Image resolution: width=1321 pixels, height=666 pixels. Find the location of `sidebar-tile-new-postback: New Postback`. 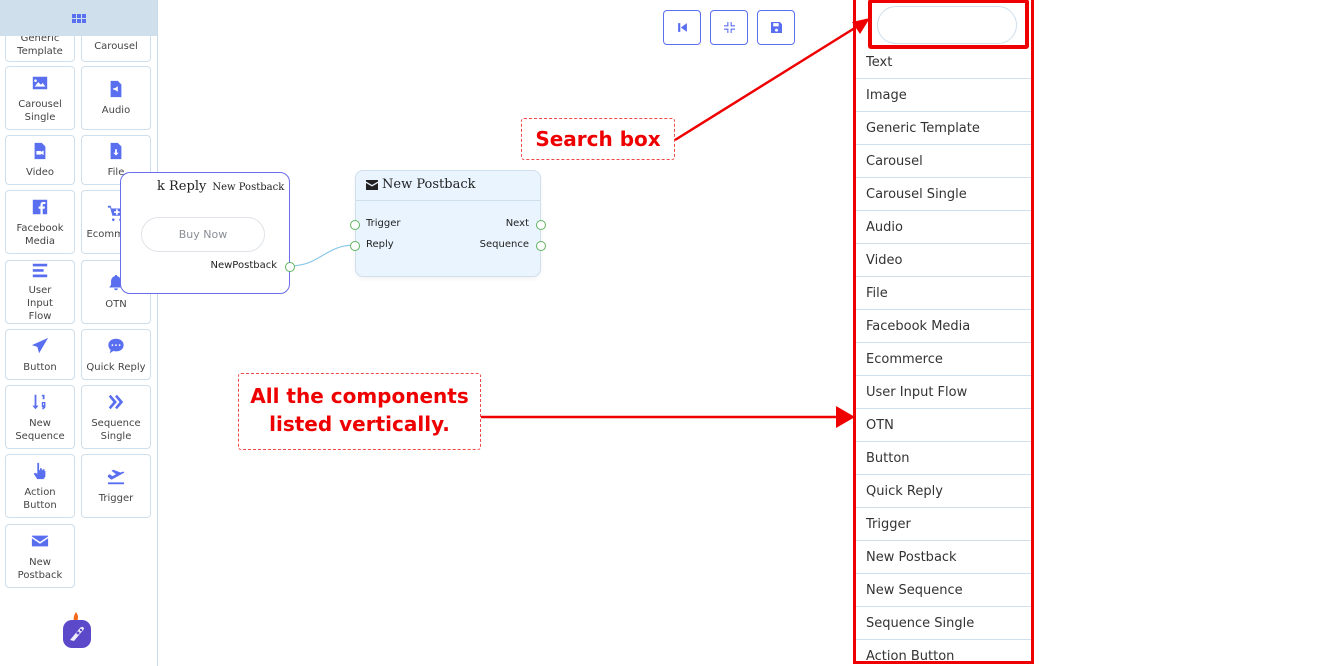

sidebar-tile-new-postback: New Postback is located at coordinates (40, 556).